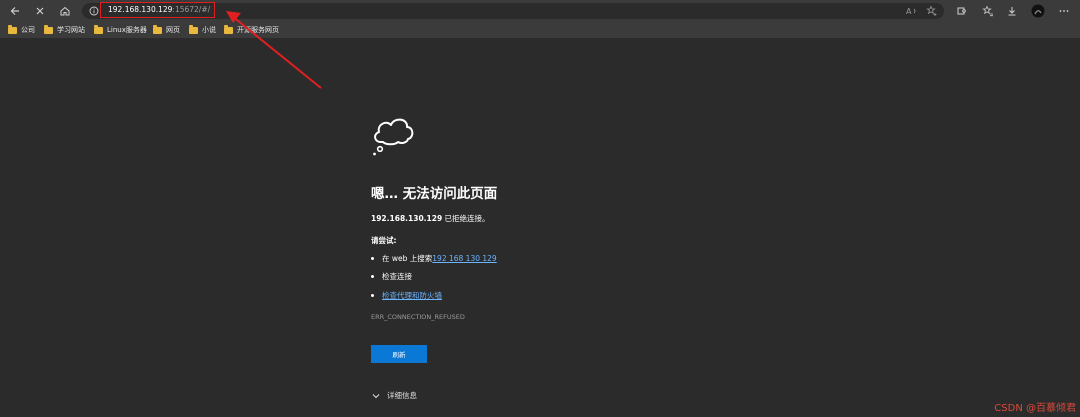 The height and width of the screenshot is (417, 1080). Describe the element at coordinates (434, 194) in the screenshot. I see `error-headline: 嗯… 无法访问此页面` at that location.